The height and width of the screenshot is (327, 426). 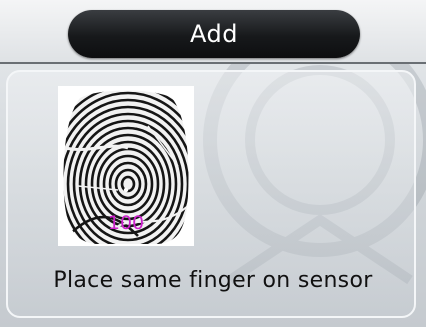 I want to click on title-divider, so click(x=213, y=63).